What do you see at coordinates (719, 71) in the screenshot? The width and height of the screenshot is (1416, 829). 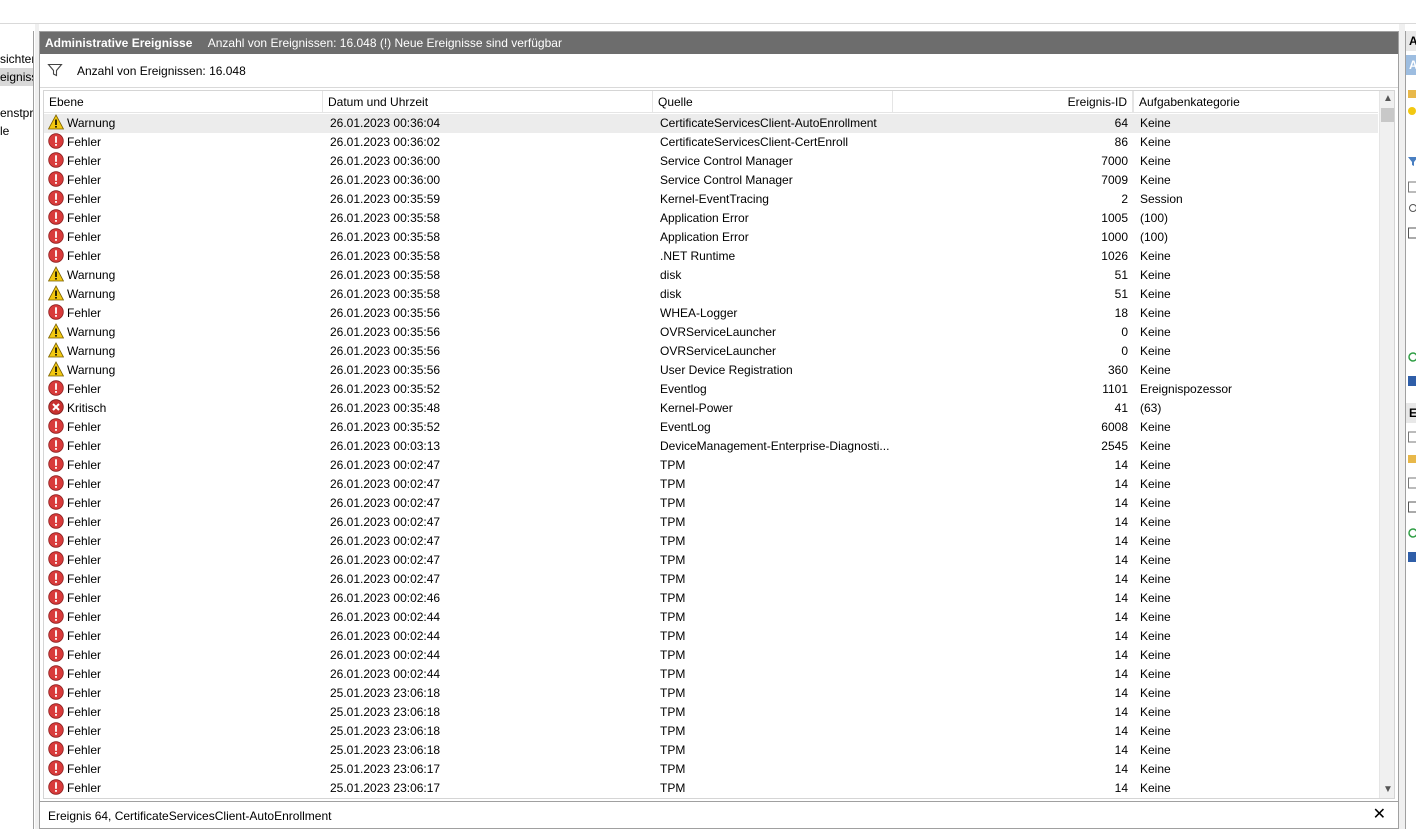 I see `filter-bar: Anzahl von Ereignissen: 16.048` at bounding box center [719, 71].